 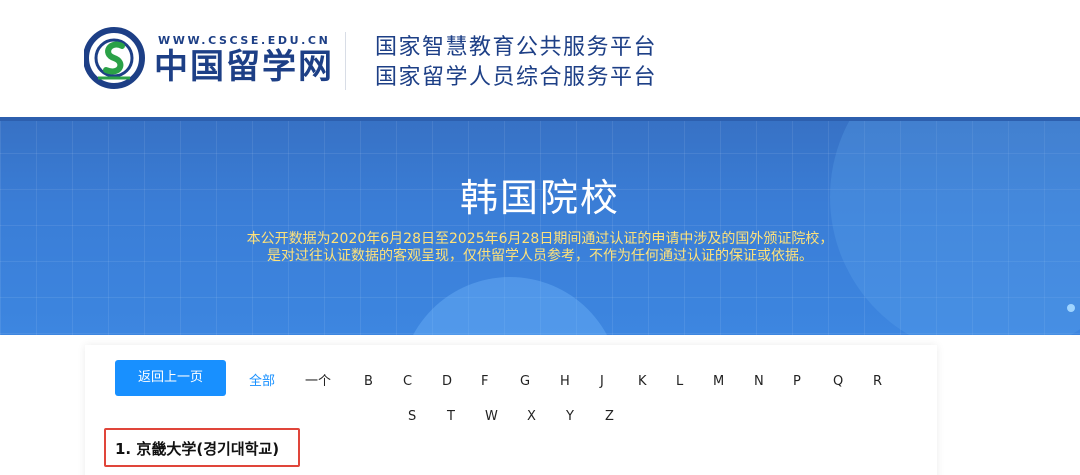 What do you see at coordinates (759, 382) in the screenshot?
I see `filter-letter: N` at bounding box center [759, 382].